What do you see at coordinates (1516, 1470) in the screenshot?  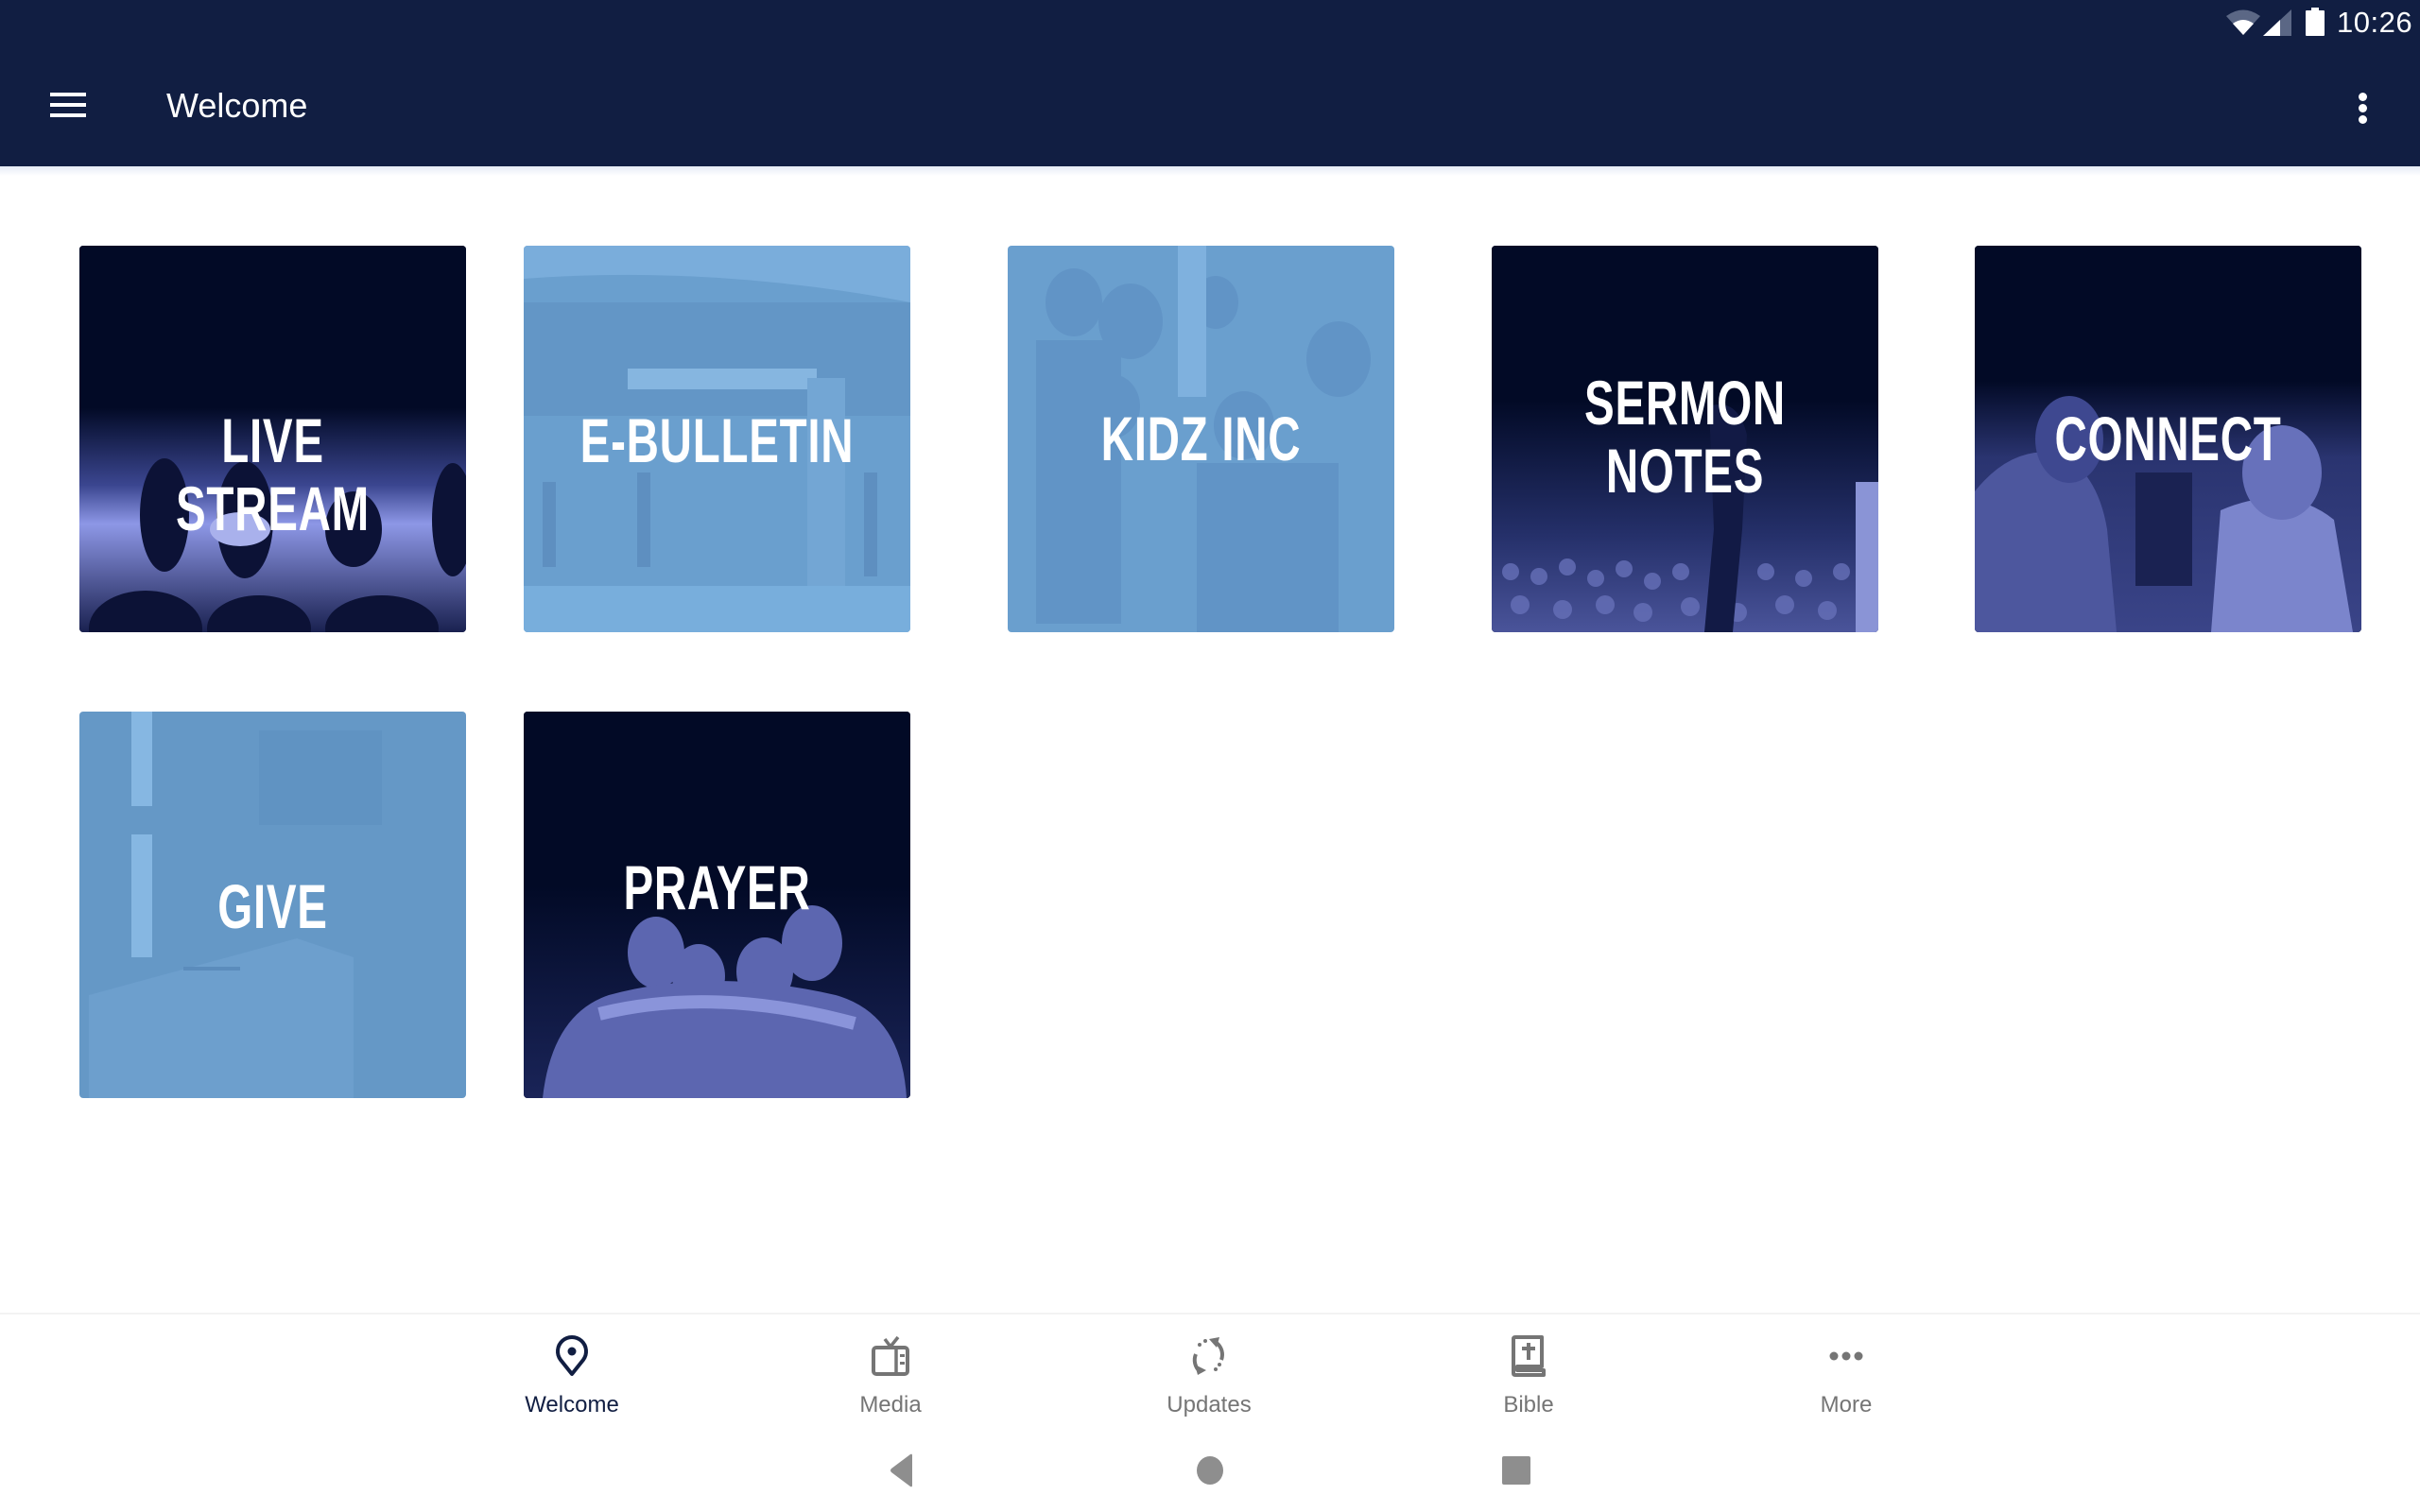 I see `recents-icon` at bounding box center [1516, 1470].